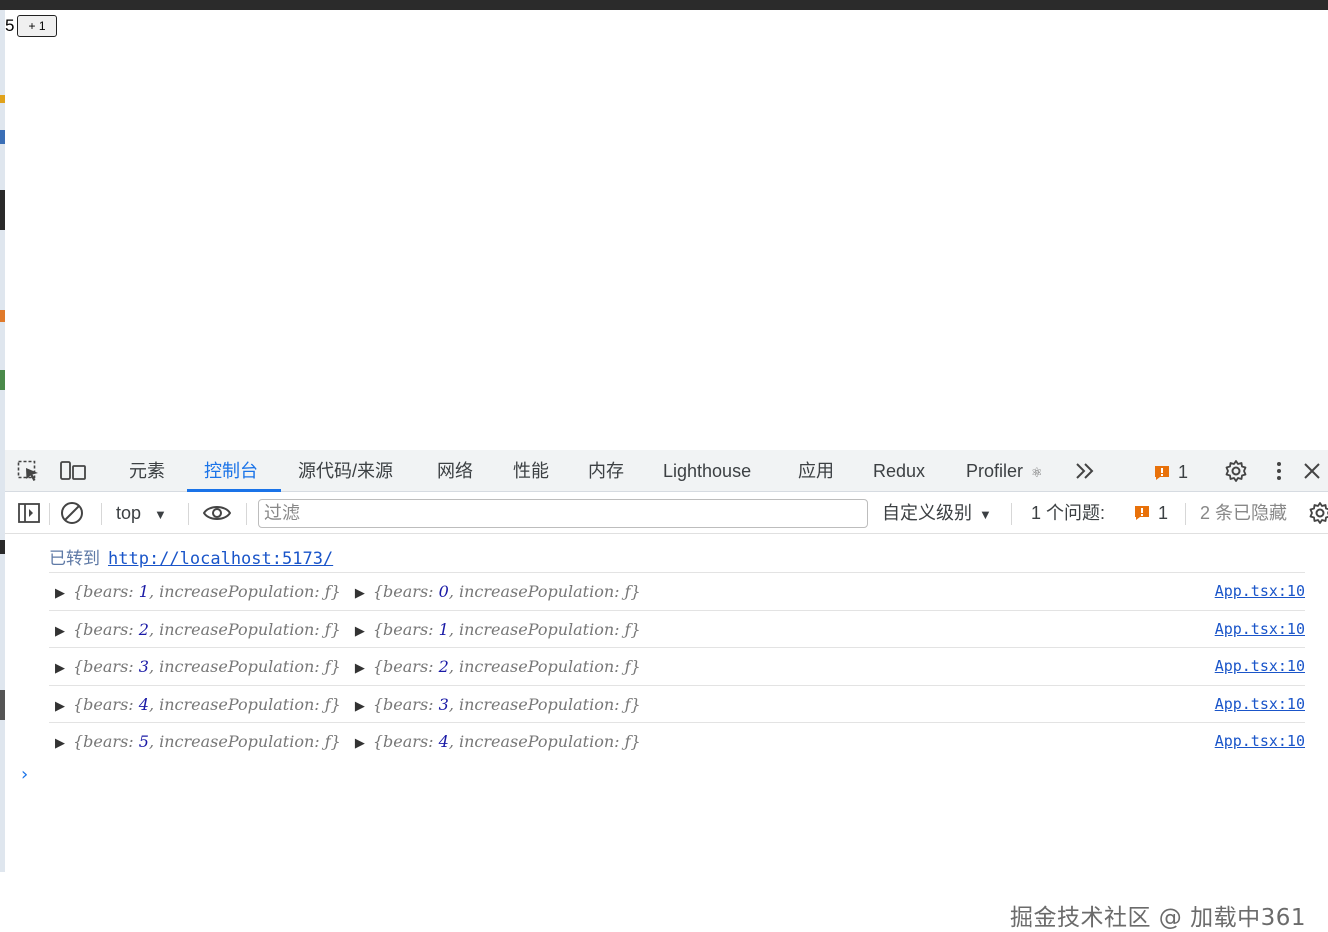  Describe the element at coordinates (1236, 473) in the screenshot. I see `settings-icon` at that location.